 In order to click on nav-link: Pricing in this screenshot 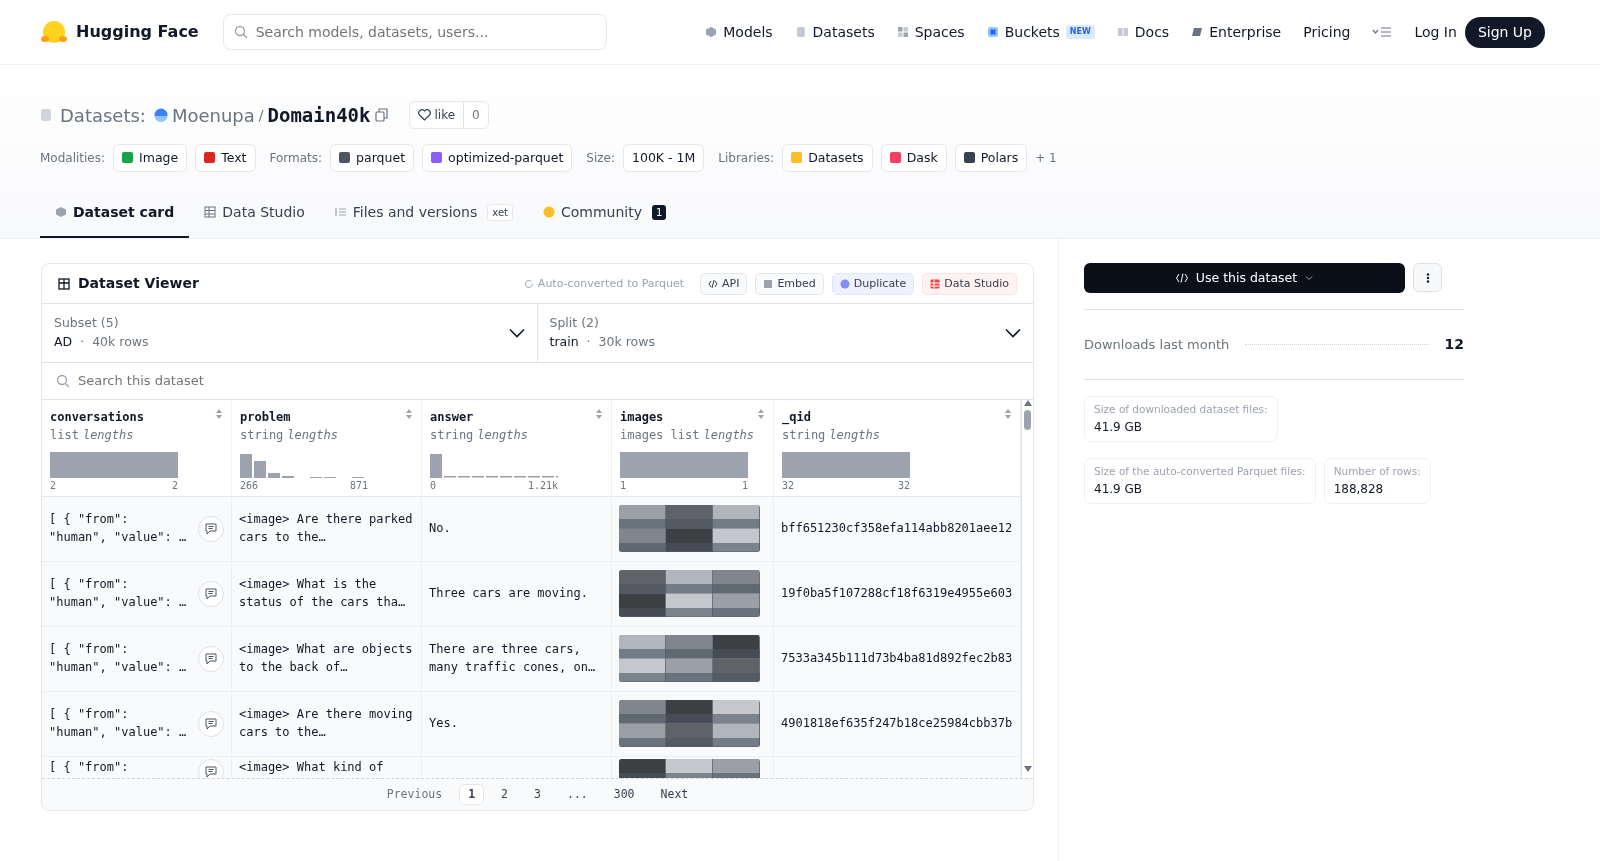, I will do `click(1327, 32)`.